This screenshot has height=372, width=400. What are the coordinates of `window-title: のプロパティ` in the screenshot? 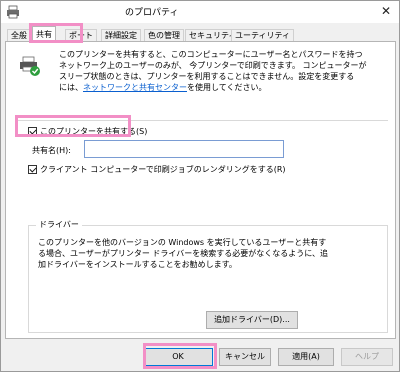 It's located at (152, 13).